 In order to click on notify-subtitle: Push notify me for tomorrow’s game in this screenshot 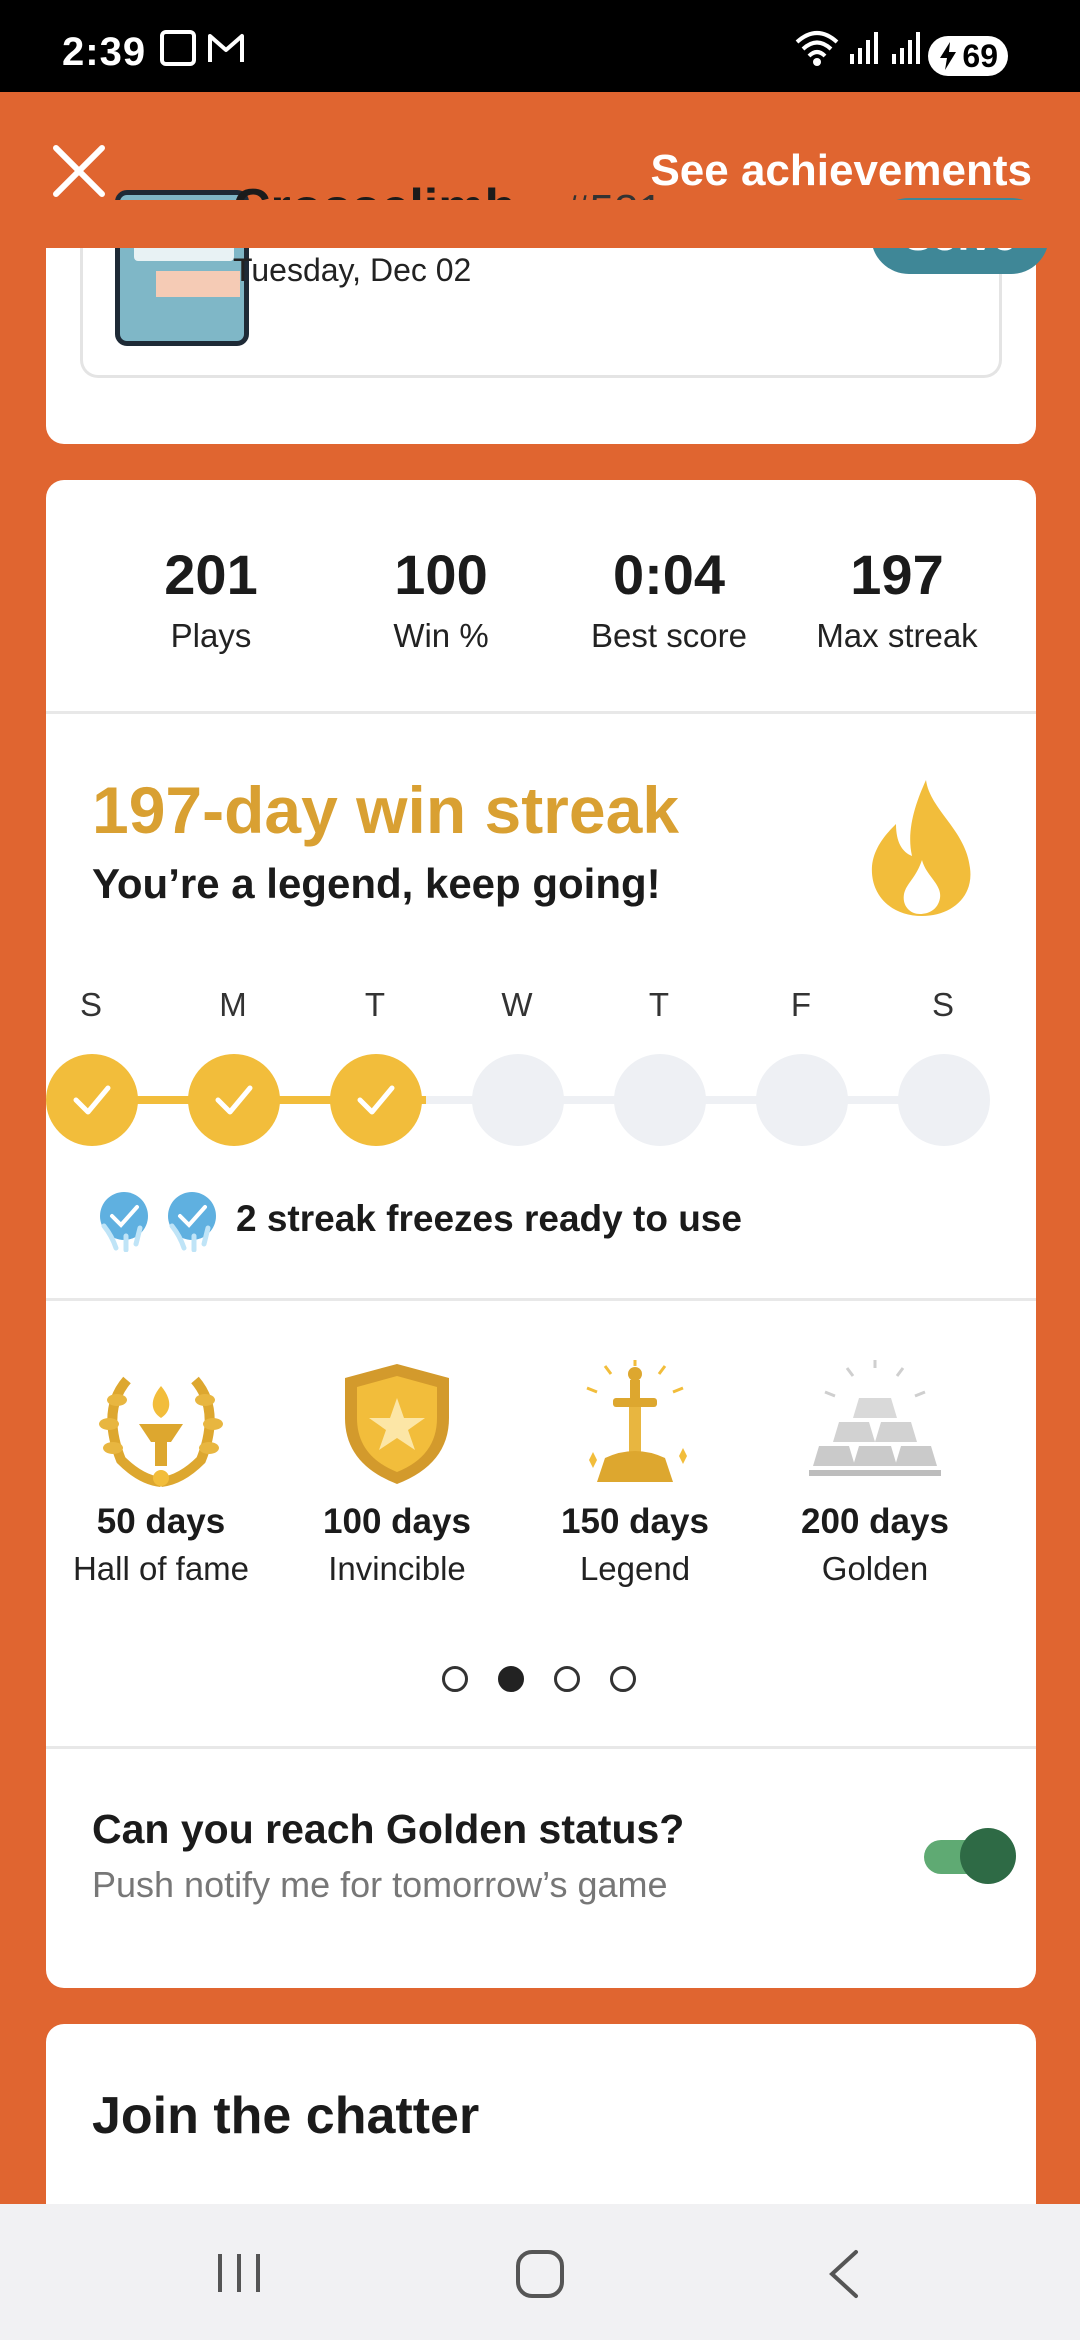, I will do `click(380, 1884)`.